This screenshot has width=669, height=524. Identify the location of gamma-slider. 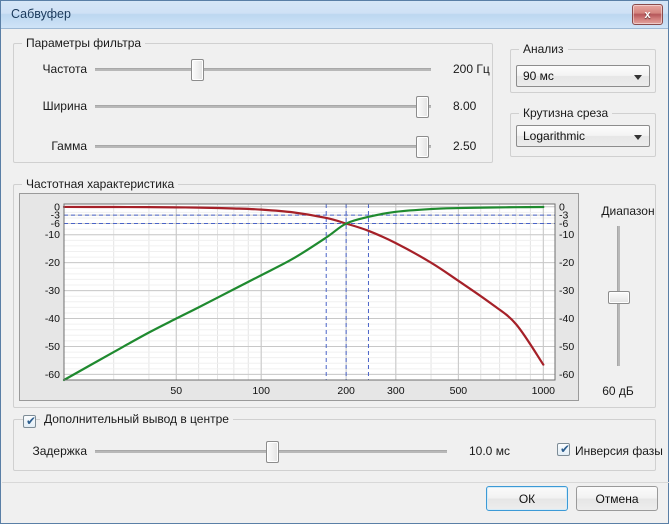
(263, 147).